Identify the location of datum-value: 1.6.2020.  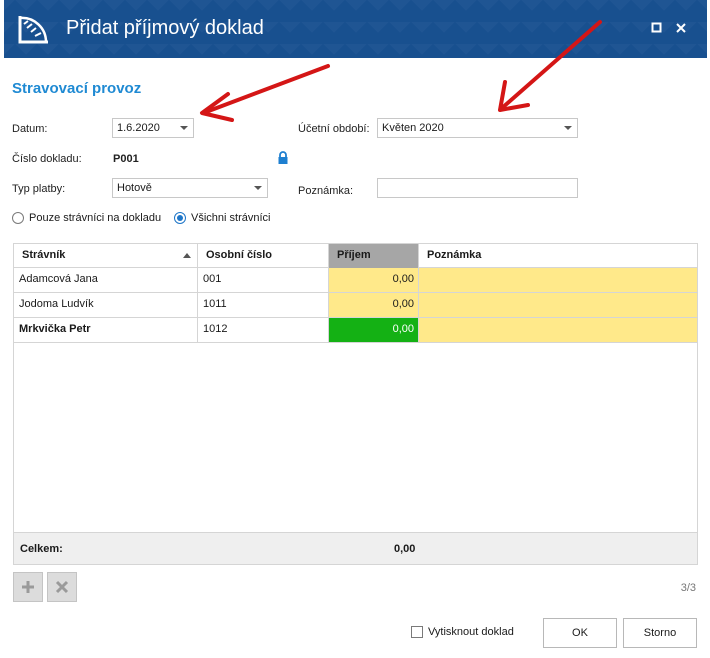
(138, 128).